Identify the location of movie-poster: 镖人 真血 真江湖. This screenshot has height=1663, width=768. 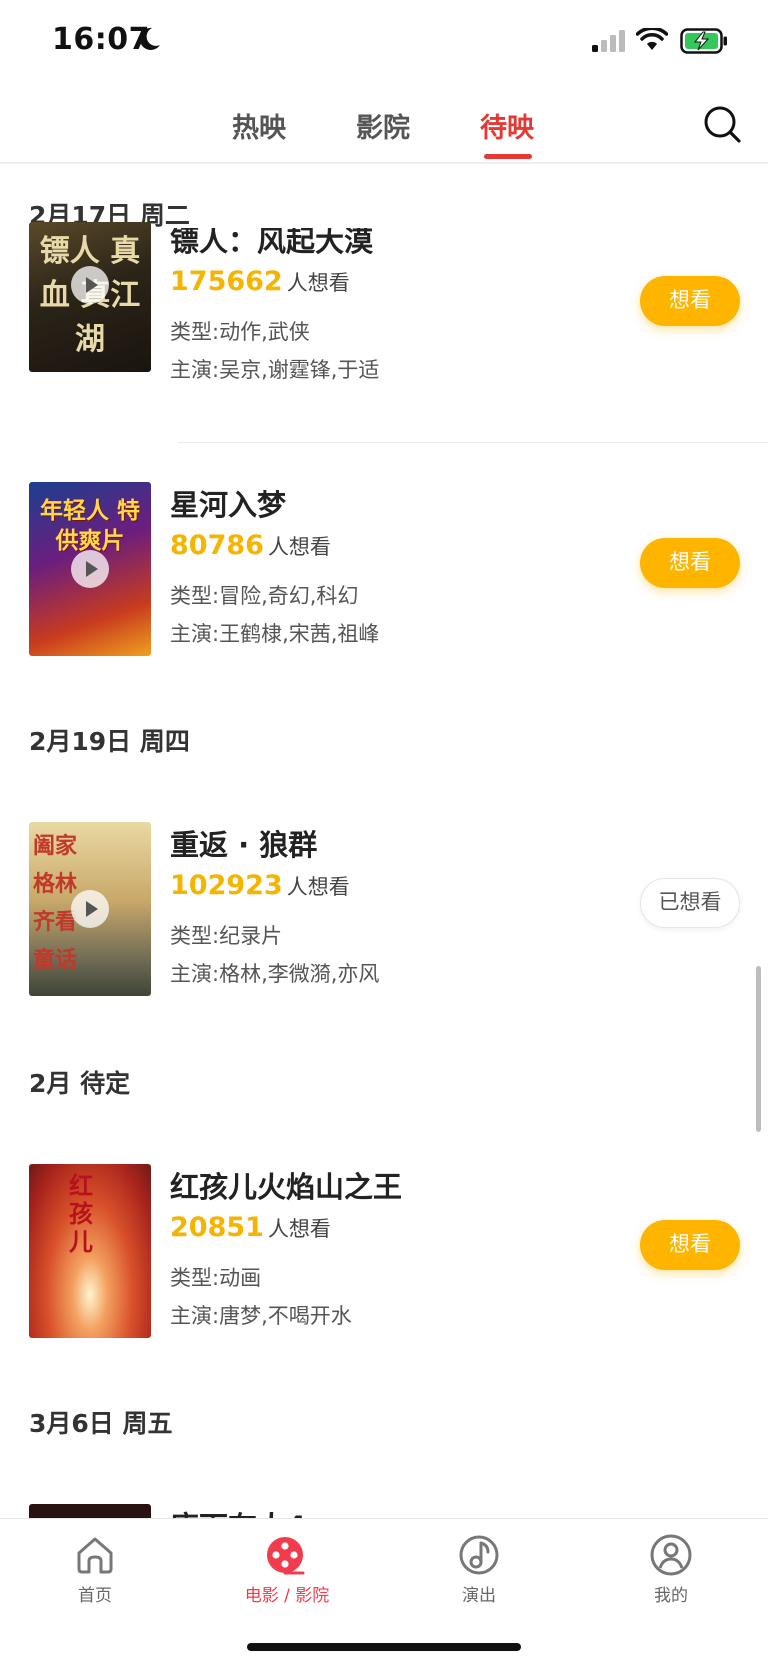
(90, 297).